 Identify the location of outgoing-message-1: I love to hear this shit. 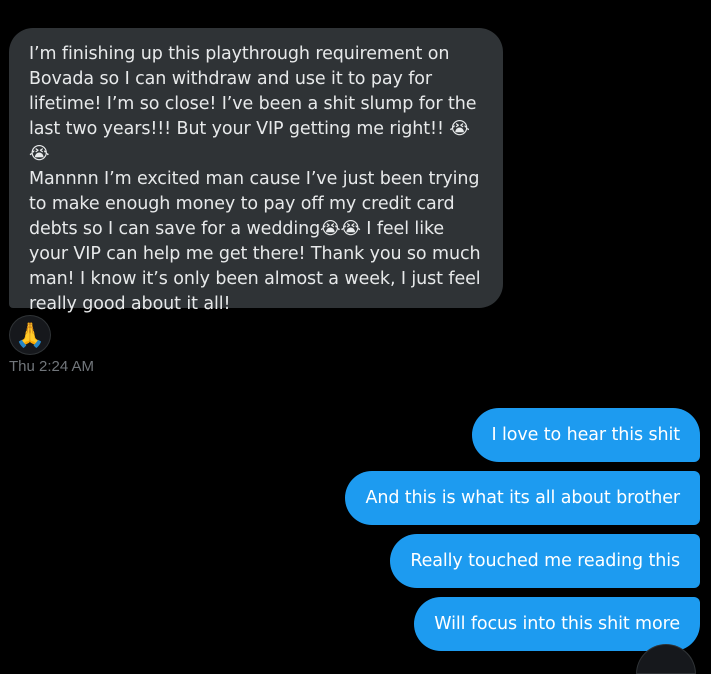
(585, 435).